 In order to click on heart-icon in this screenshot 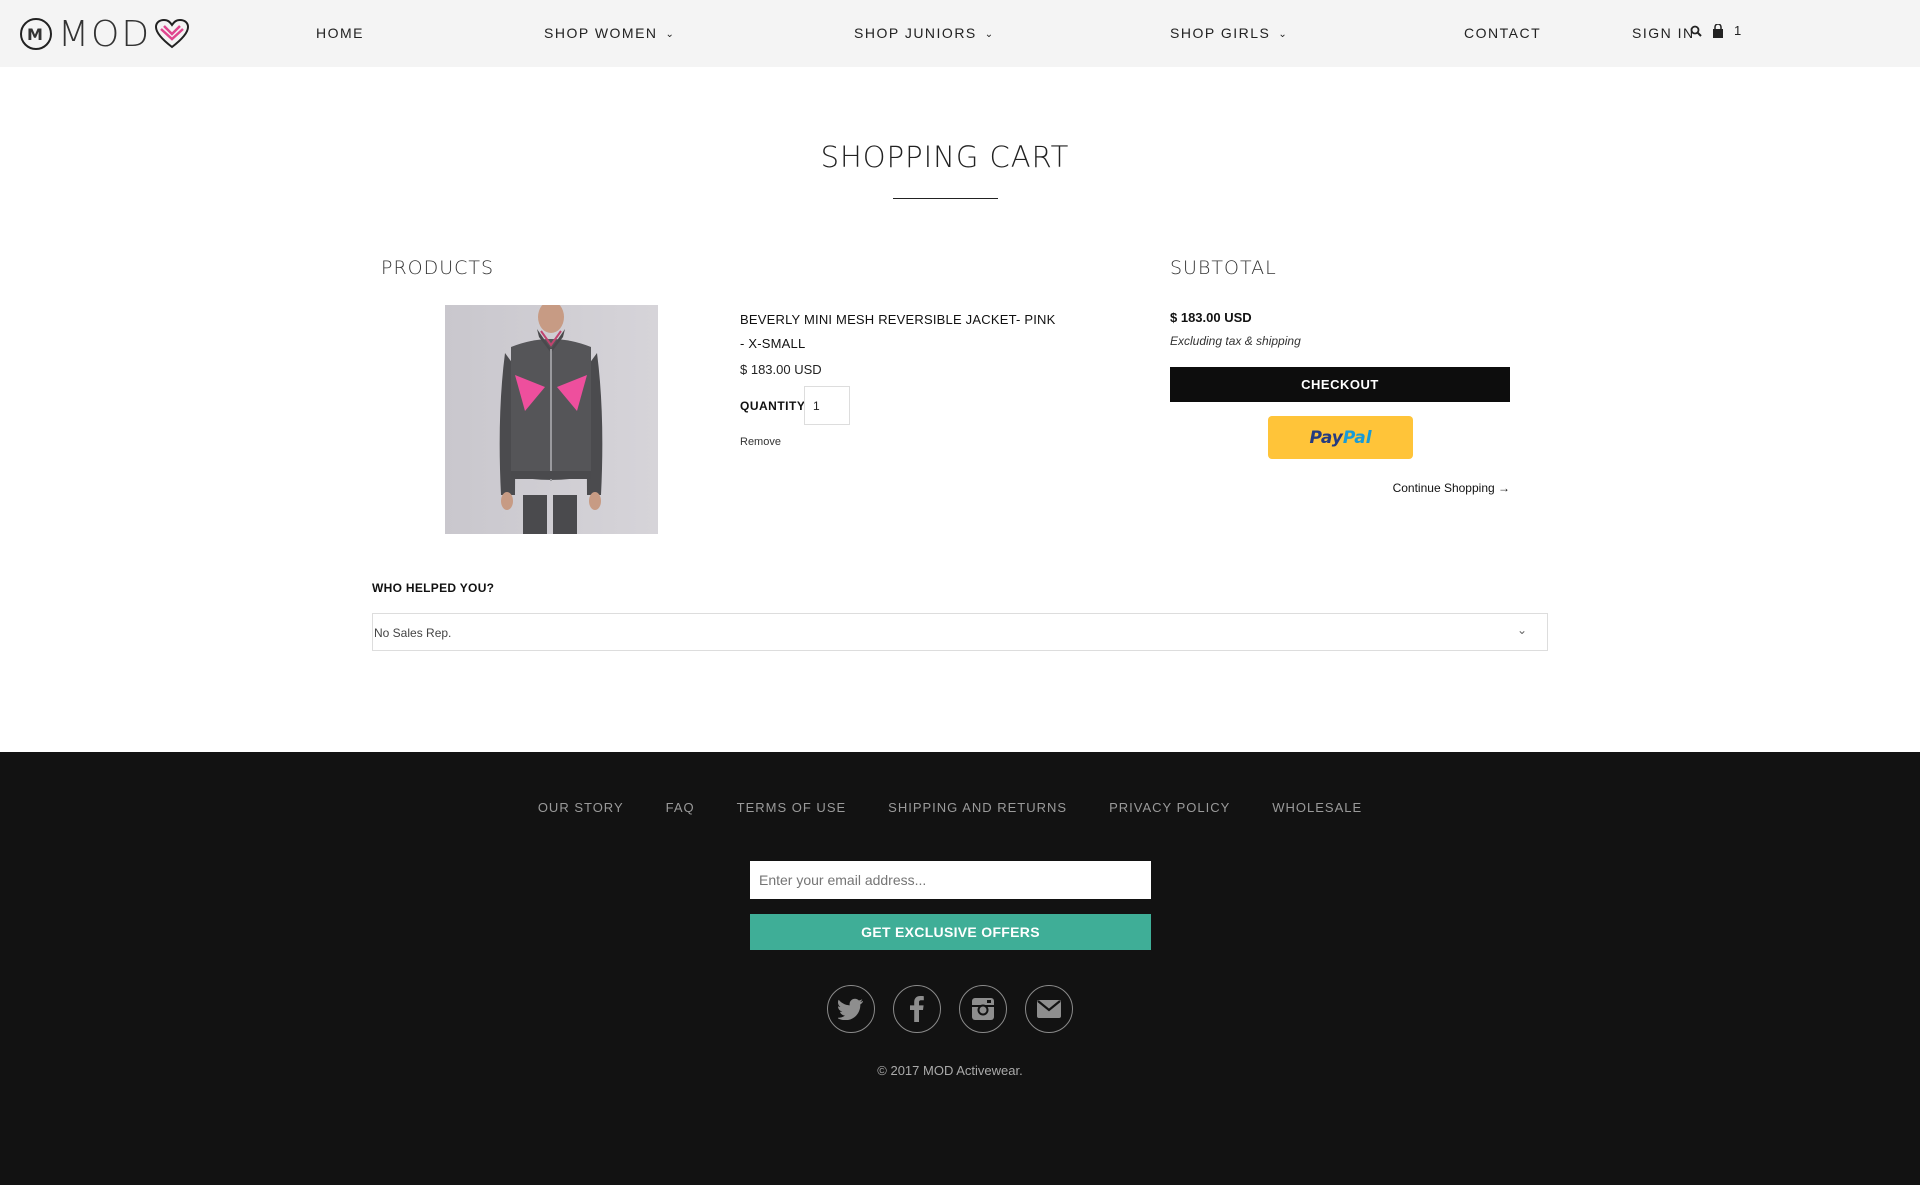, I will do `click(172, 34)`.